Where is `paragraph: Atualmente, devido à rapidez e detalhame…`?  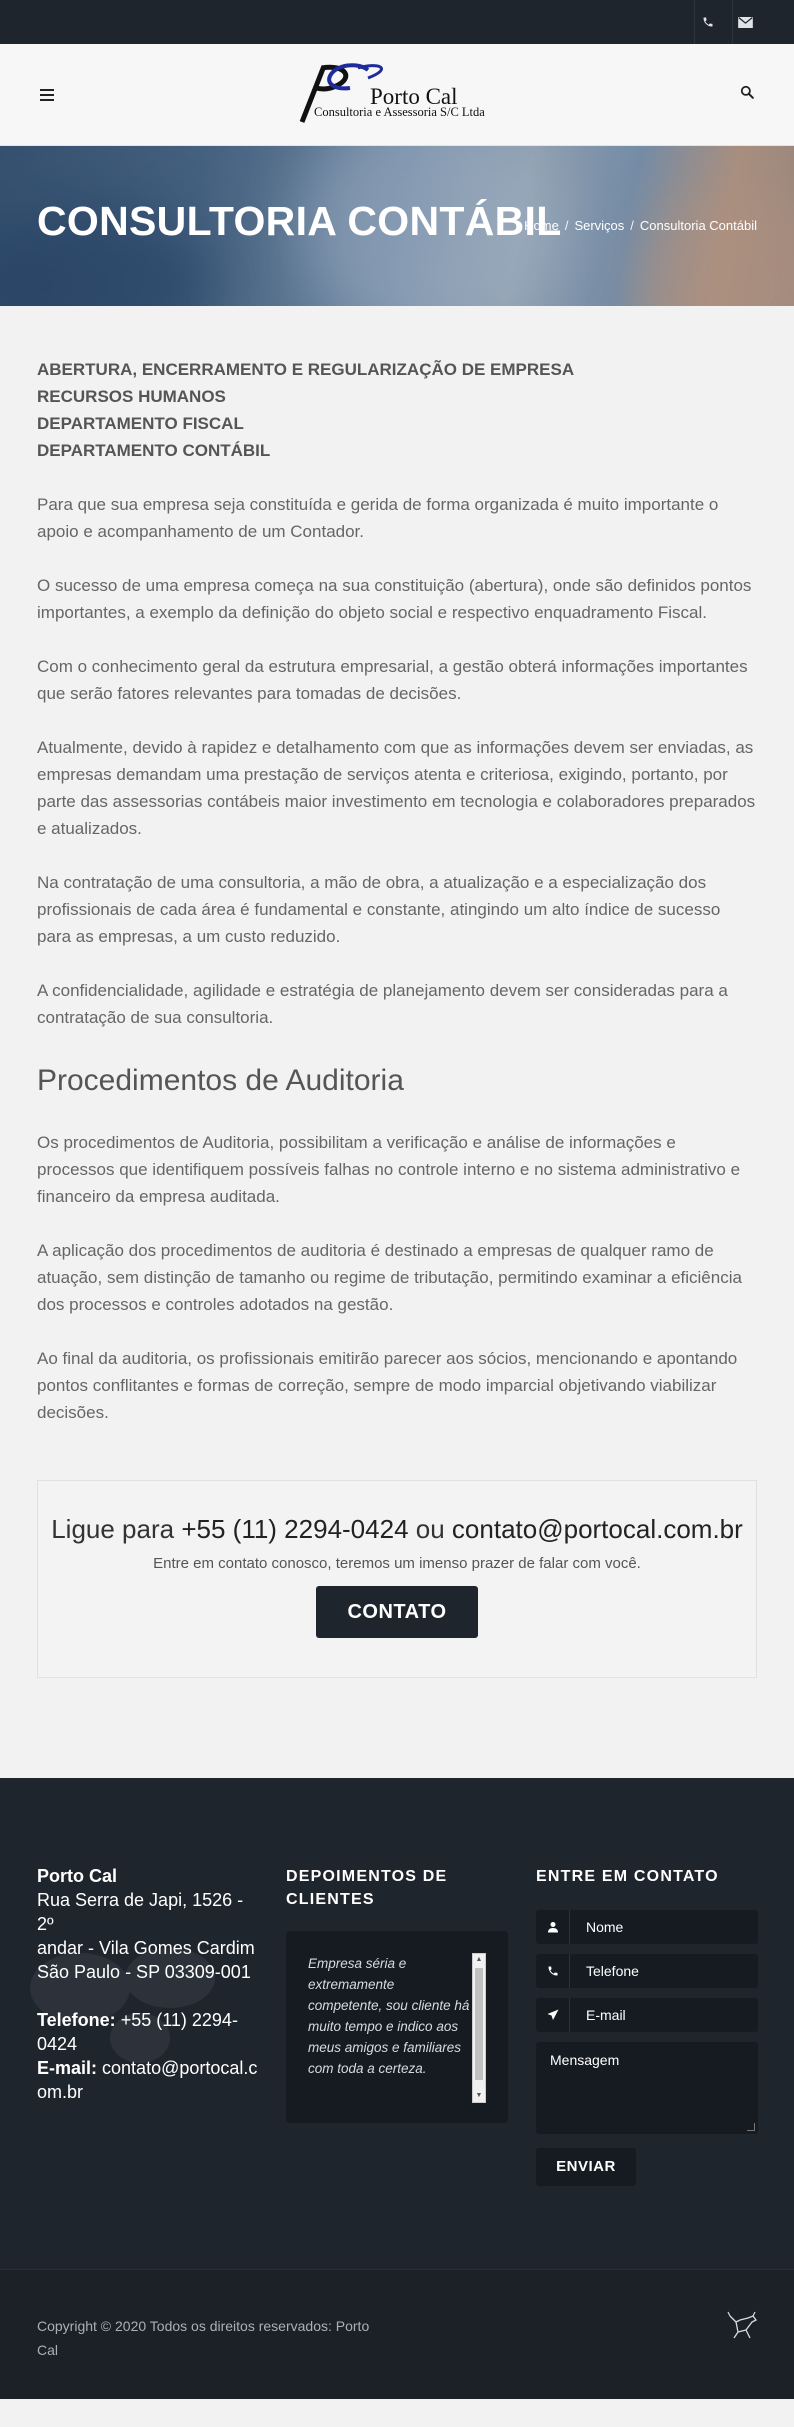 paragraph: Atualmente, devido à rapidez e detalhame… is located at coordinates (396, 788).